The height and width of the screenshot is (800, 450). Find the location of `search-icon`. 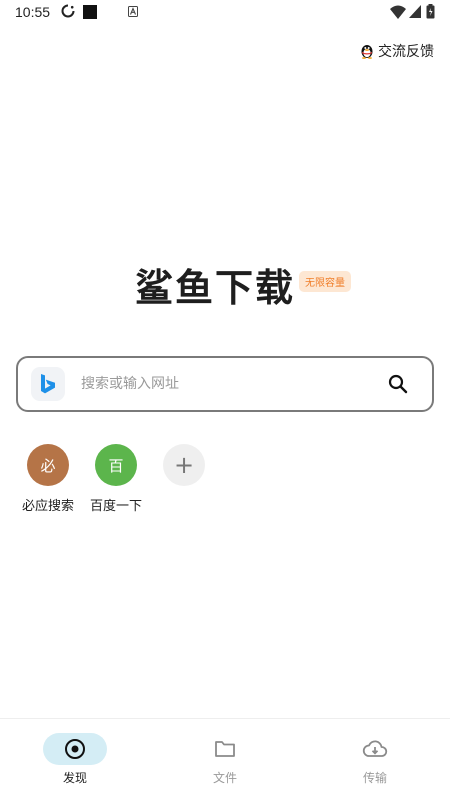

search-icon is located at coordinates (398, 384).